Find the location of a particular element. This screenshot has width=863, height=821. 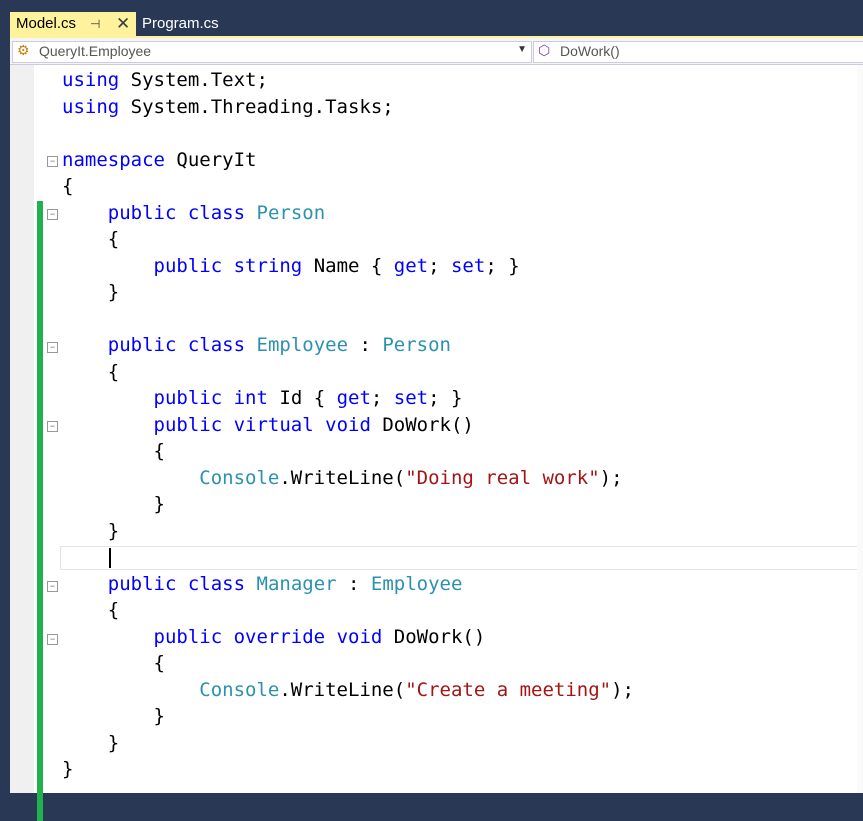

method-icon: ⬡ is located at coordinates (544, 50).